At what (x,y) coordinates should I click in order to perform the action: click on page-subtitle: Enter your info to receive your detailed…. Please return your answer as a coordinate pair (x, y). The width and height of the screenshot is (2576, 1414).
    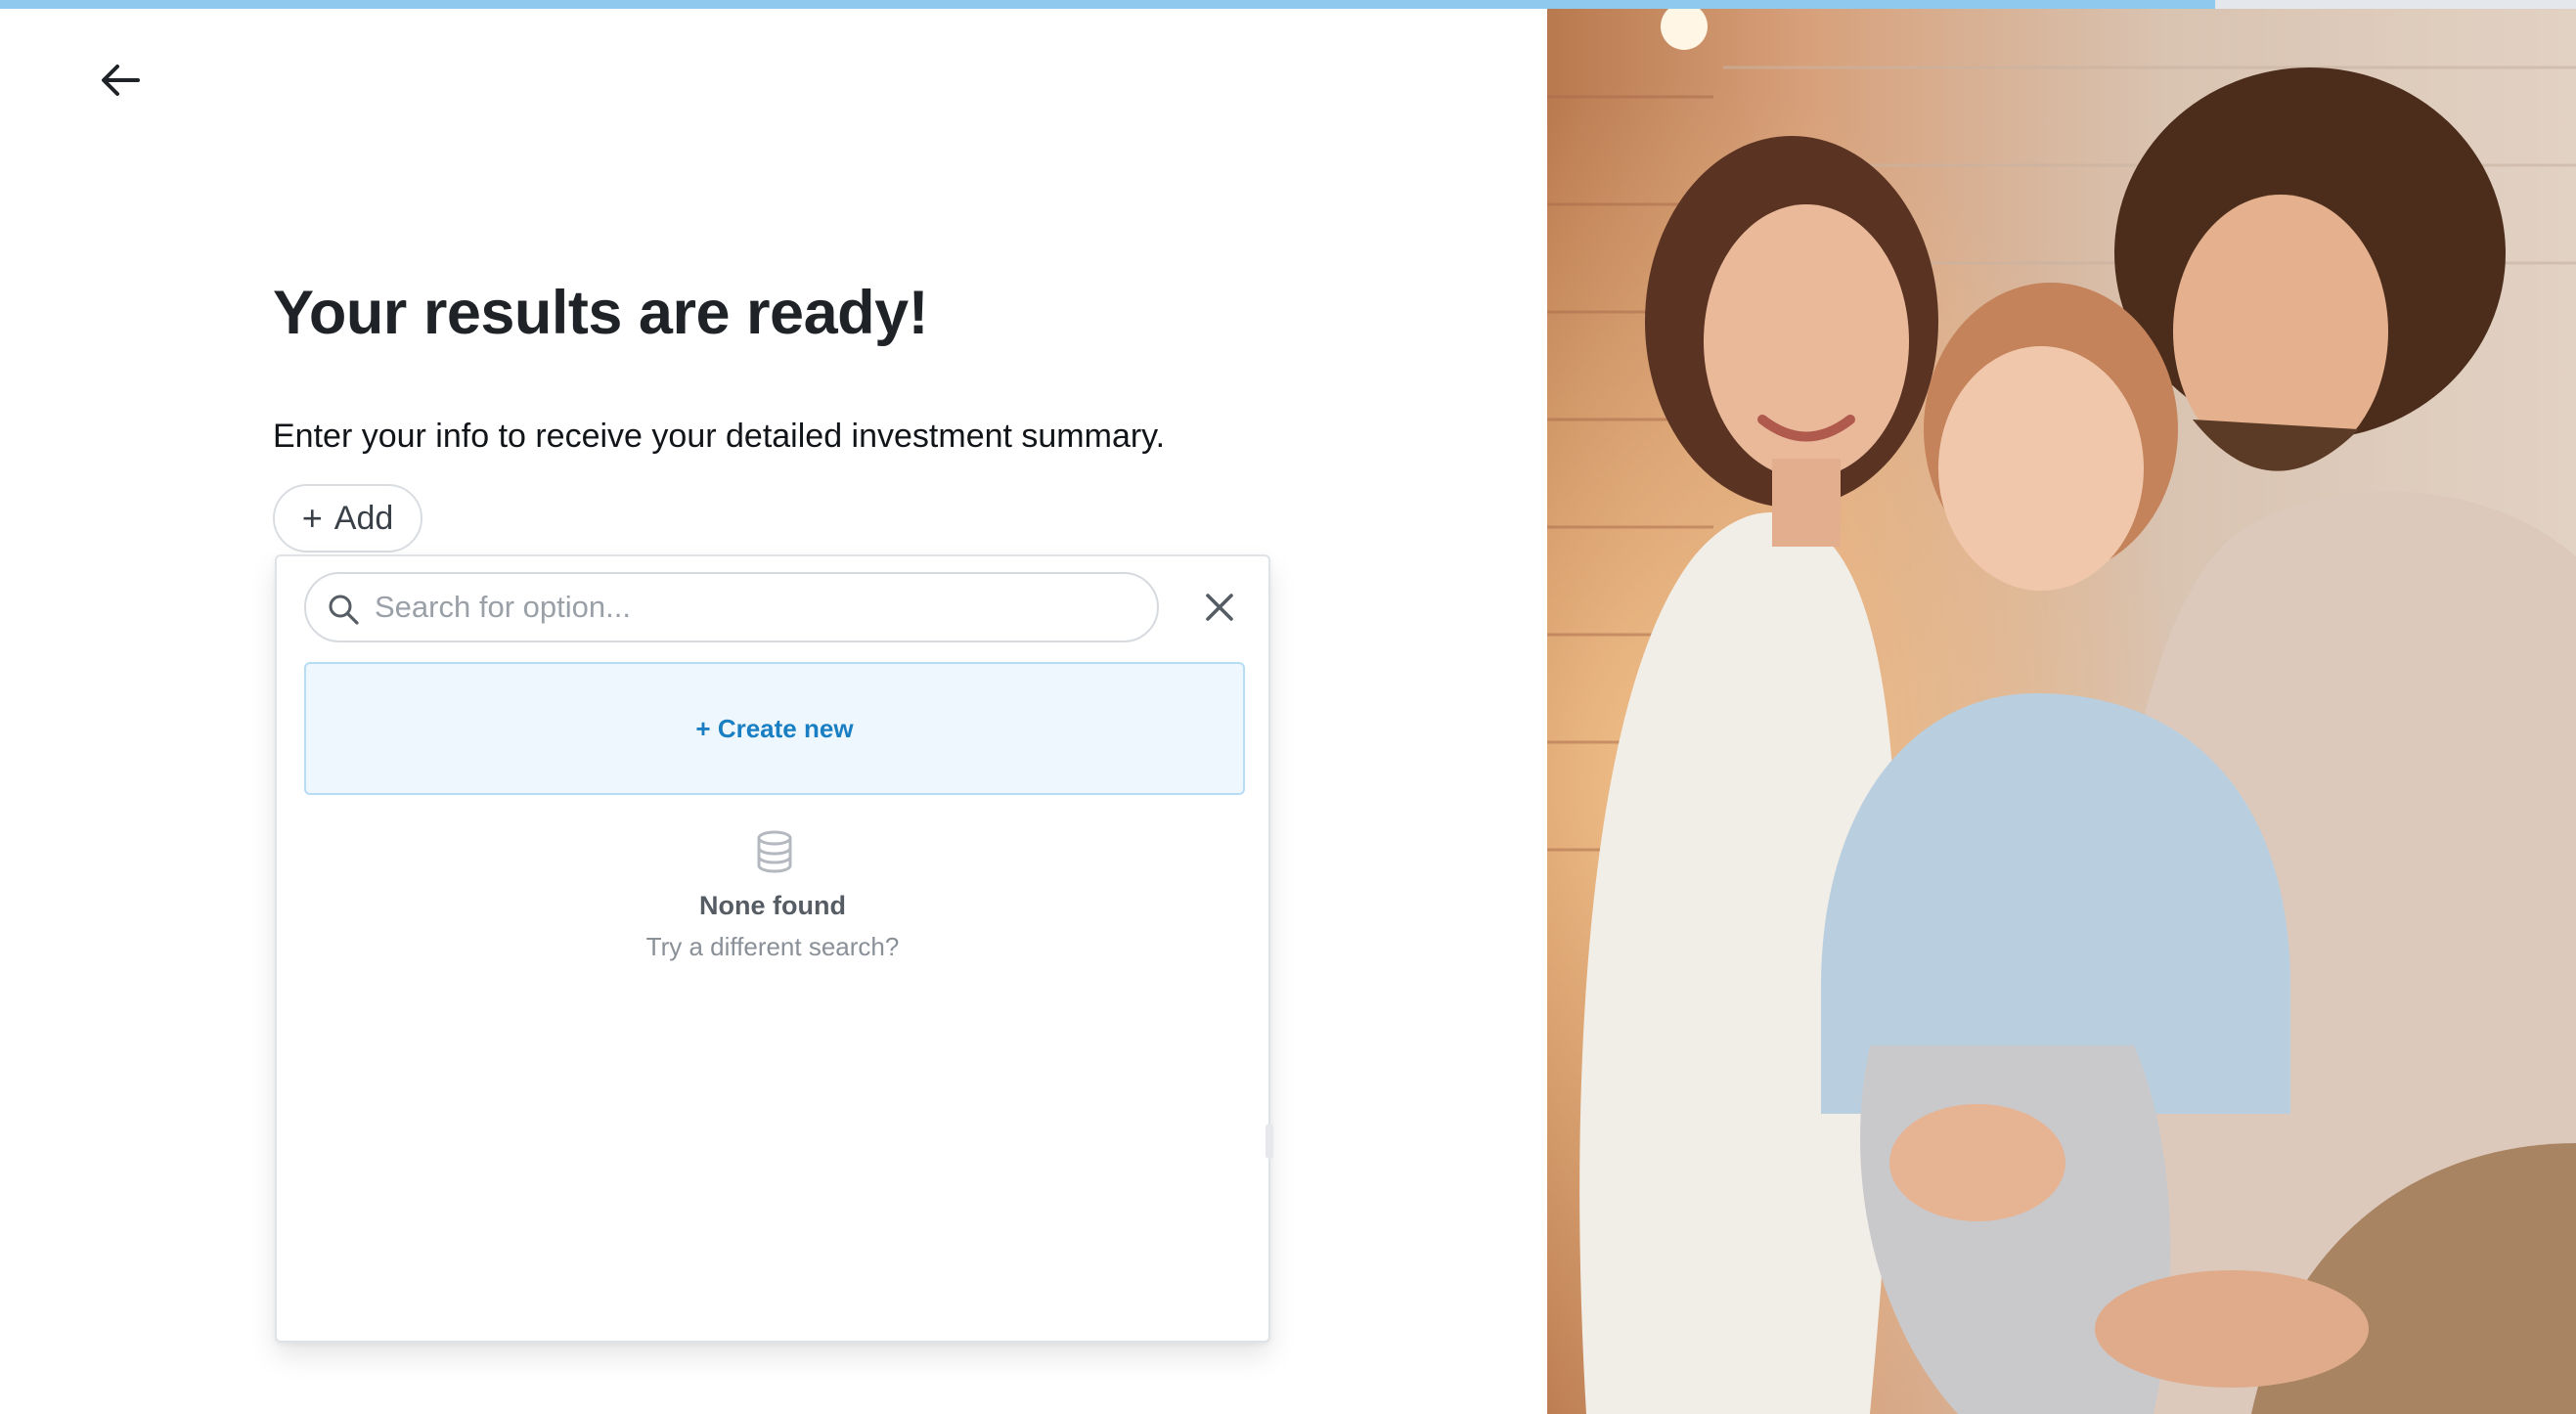
    Looking at the image, I should click on (719, 436).